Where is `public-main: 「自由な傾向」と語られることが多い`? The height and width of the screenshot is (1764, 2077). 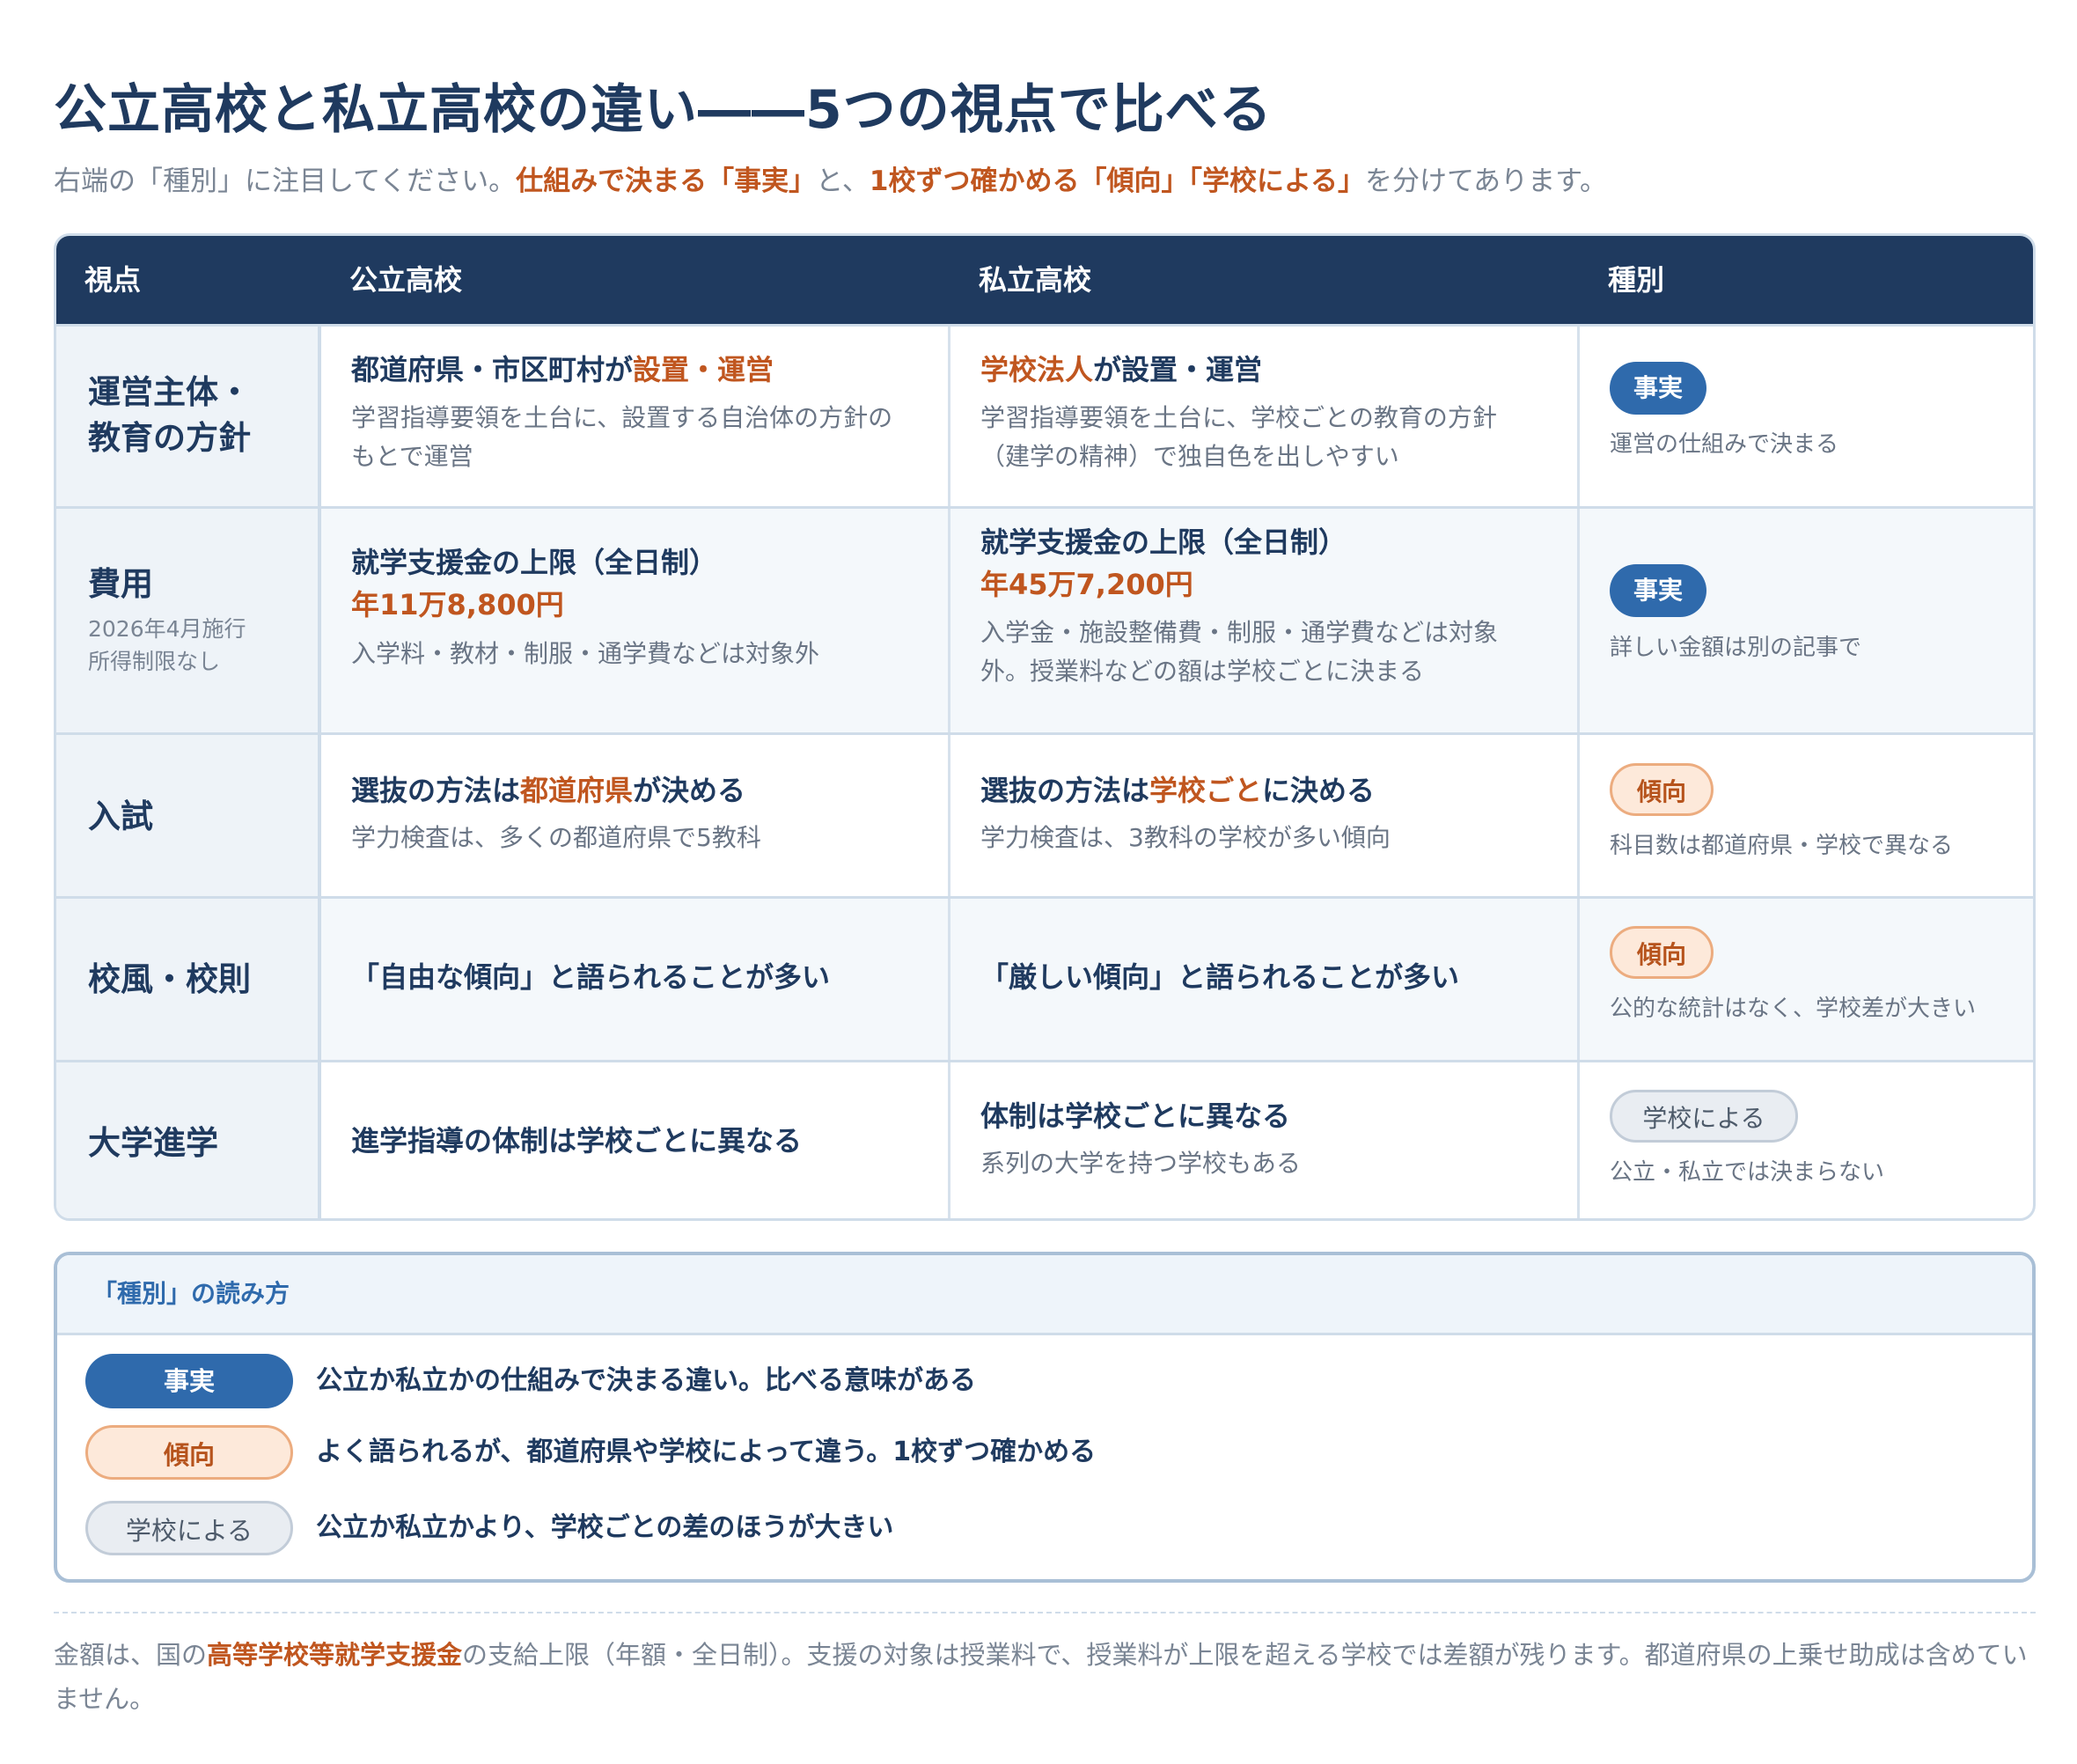 public-main: 「自由な傾向」と語られることが多い is located at coordinates (591, 977).